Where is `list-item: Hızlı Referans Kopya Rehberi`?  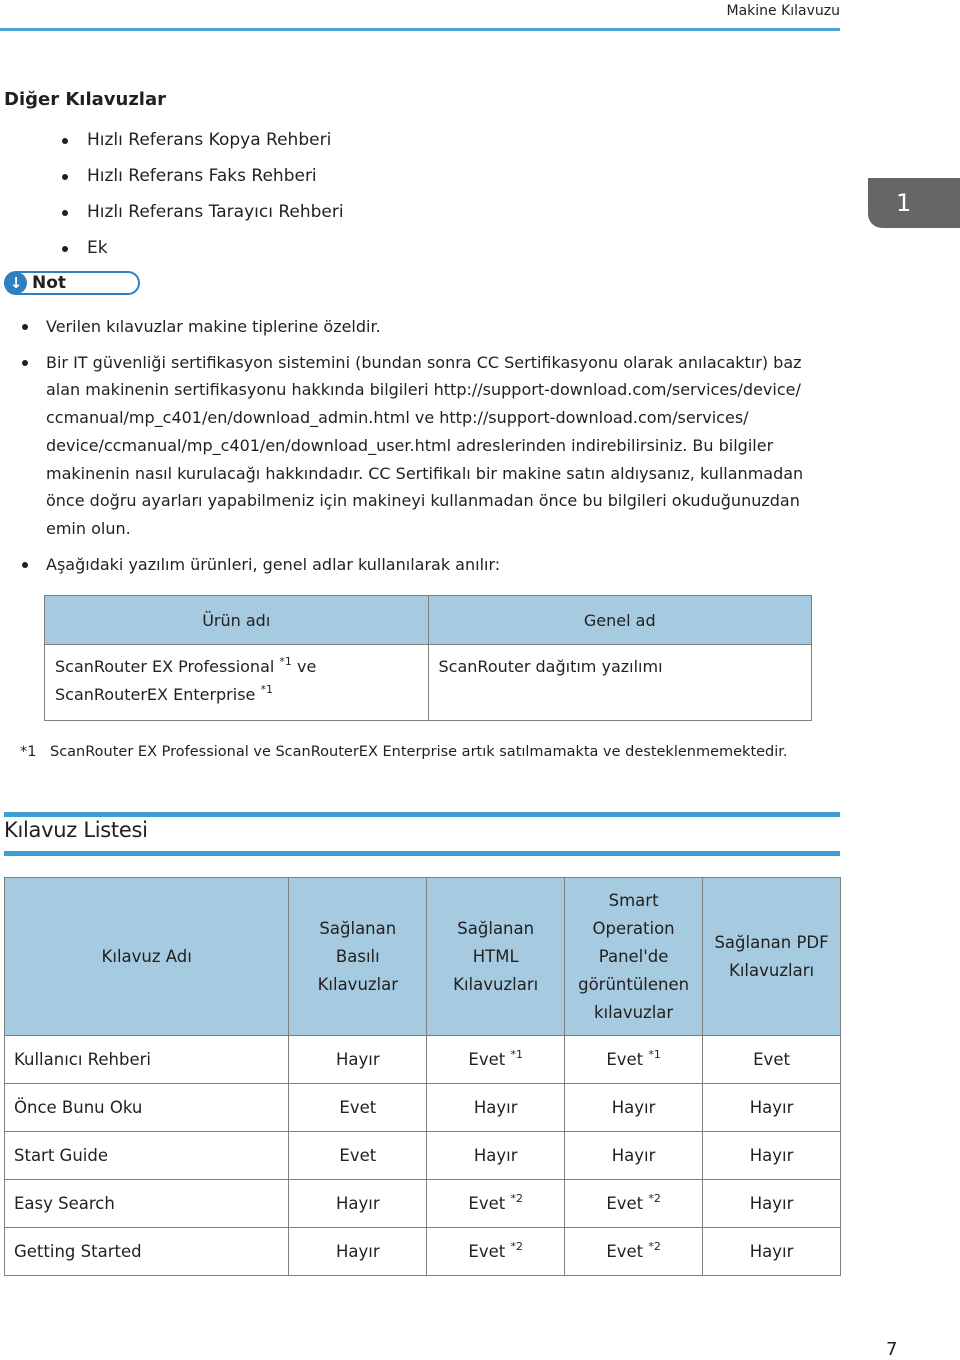
list-item: Hızlı Referans Kopya Rehberi is located at coordinates (203, 144).